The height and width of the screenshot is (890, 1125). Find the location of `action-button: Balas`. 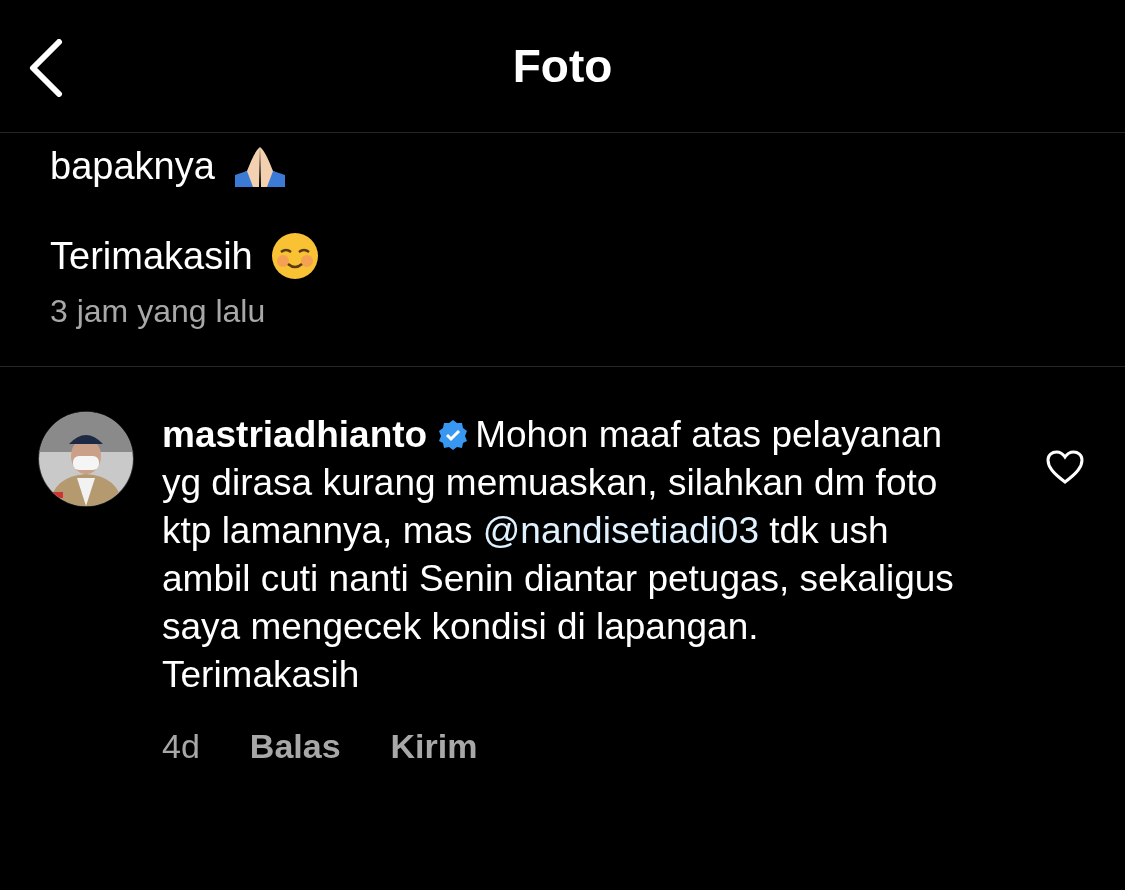

action-button: Balas is located at coordinates (295, 746).